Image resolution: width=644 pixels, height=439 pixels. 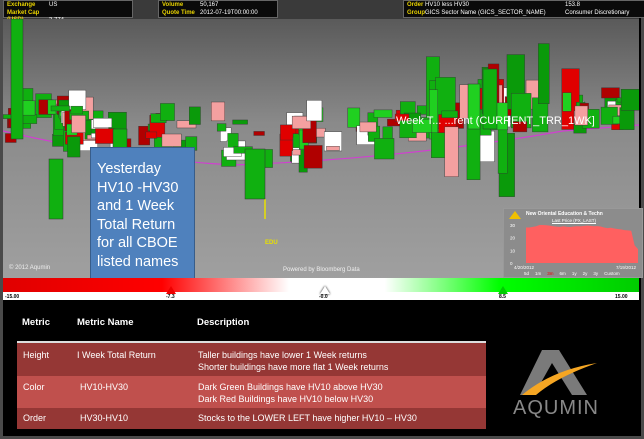 What do you see at coordinates (173, 5) in the screenshot?
I see `volume-label: Volume` at bounding box center [173, 5].